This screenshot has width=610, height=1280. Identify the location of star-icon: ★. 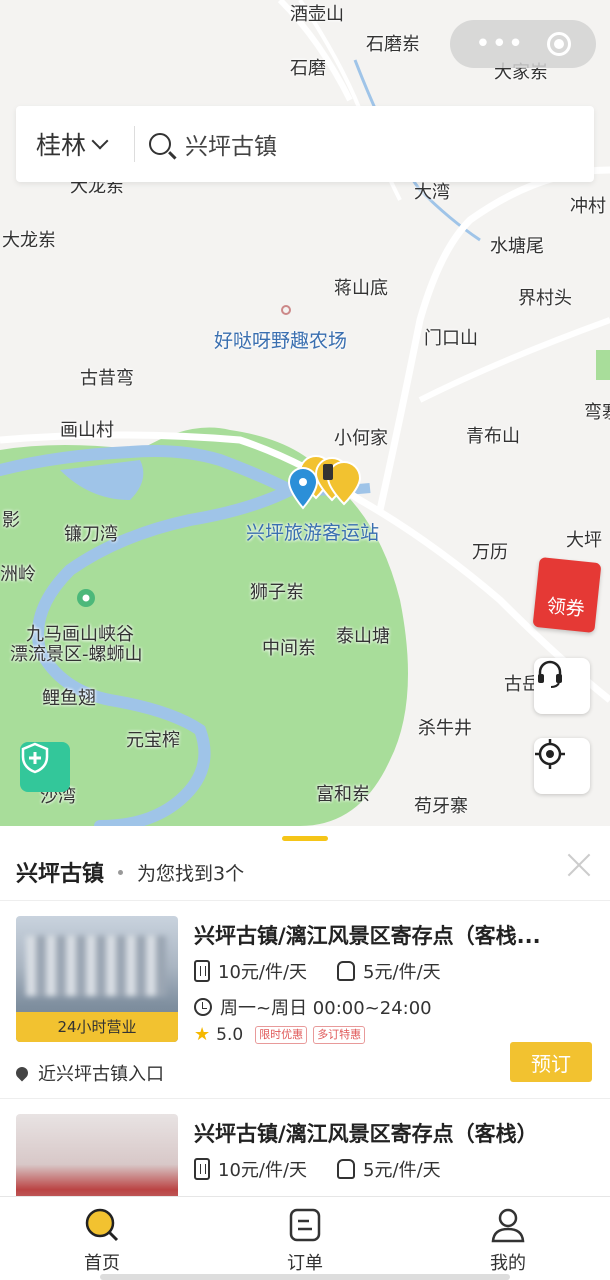
(202, 1034).